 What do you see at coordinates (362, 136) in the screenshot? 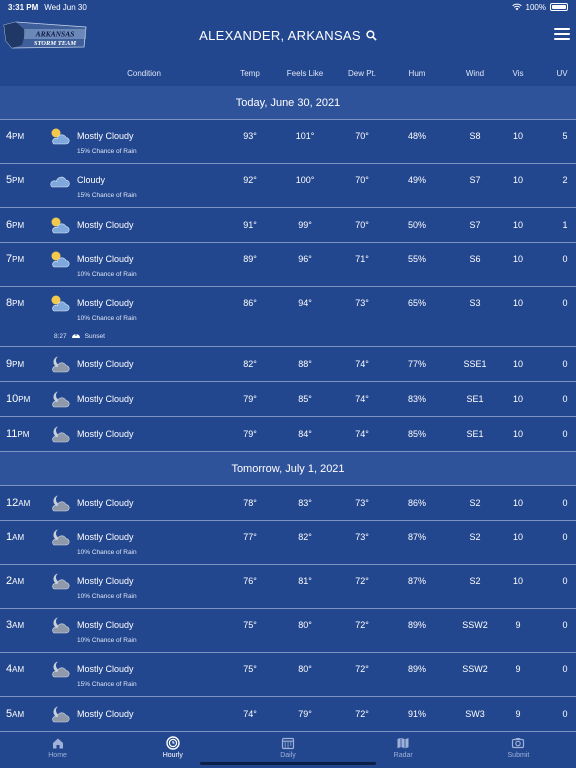
I see `dew-value: 70°` at bounding box center [362, 136].